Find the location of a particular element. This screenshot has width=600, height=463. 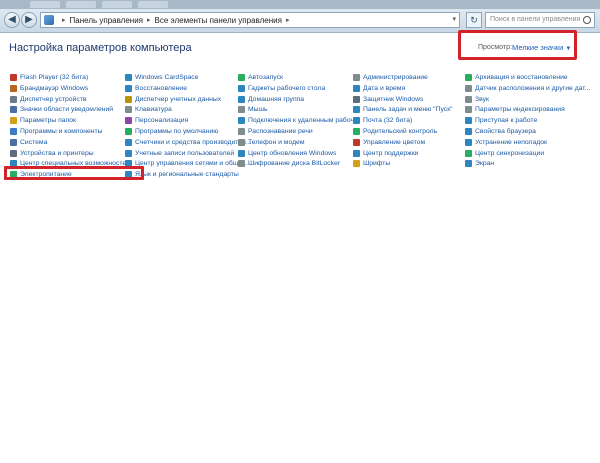

item-label: Шрифты is located at coordinates (377, 164).